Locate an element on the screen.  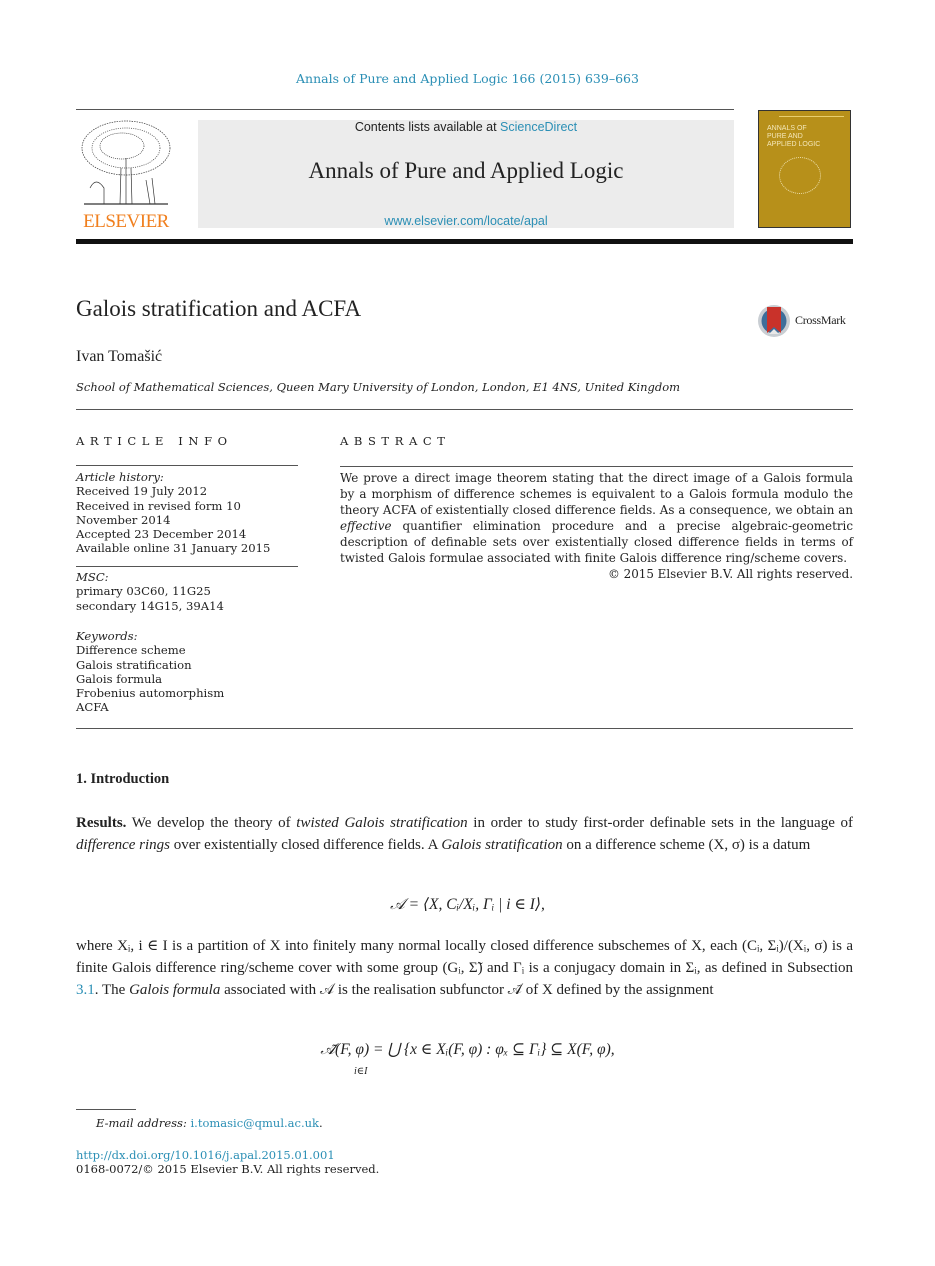
emphasis: difference rings is located at coordinates (123, 845).